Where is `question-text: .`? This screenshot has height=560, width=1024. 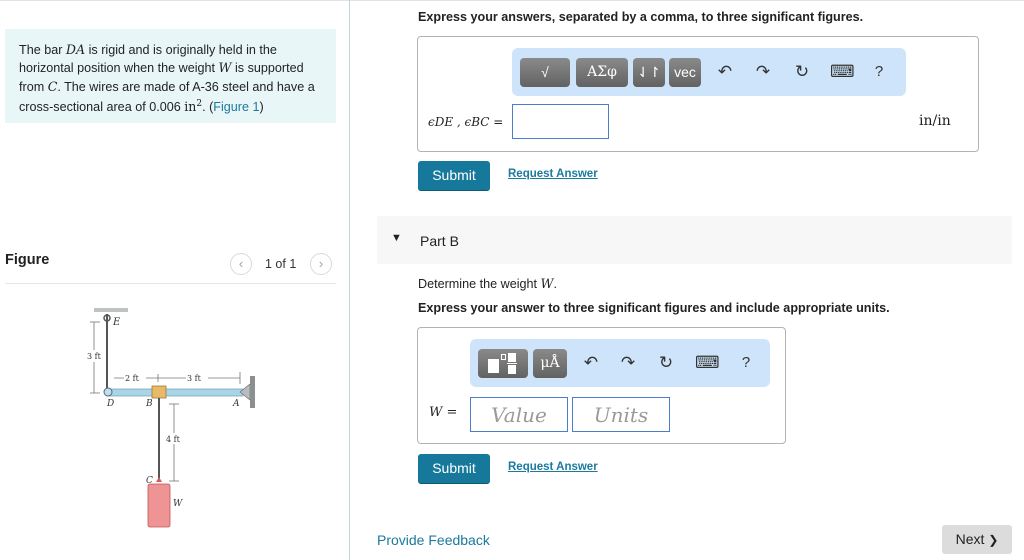
question-text: . is located at coordinates (555, 284).